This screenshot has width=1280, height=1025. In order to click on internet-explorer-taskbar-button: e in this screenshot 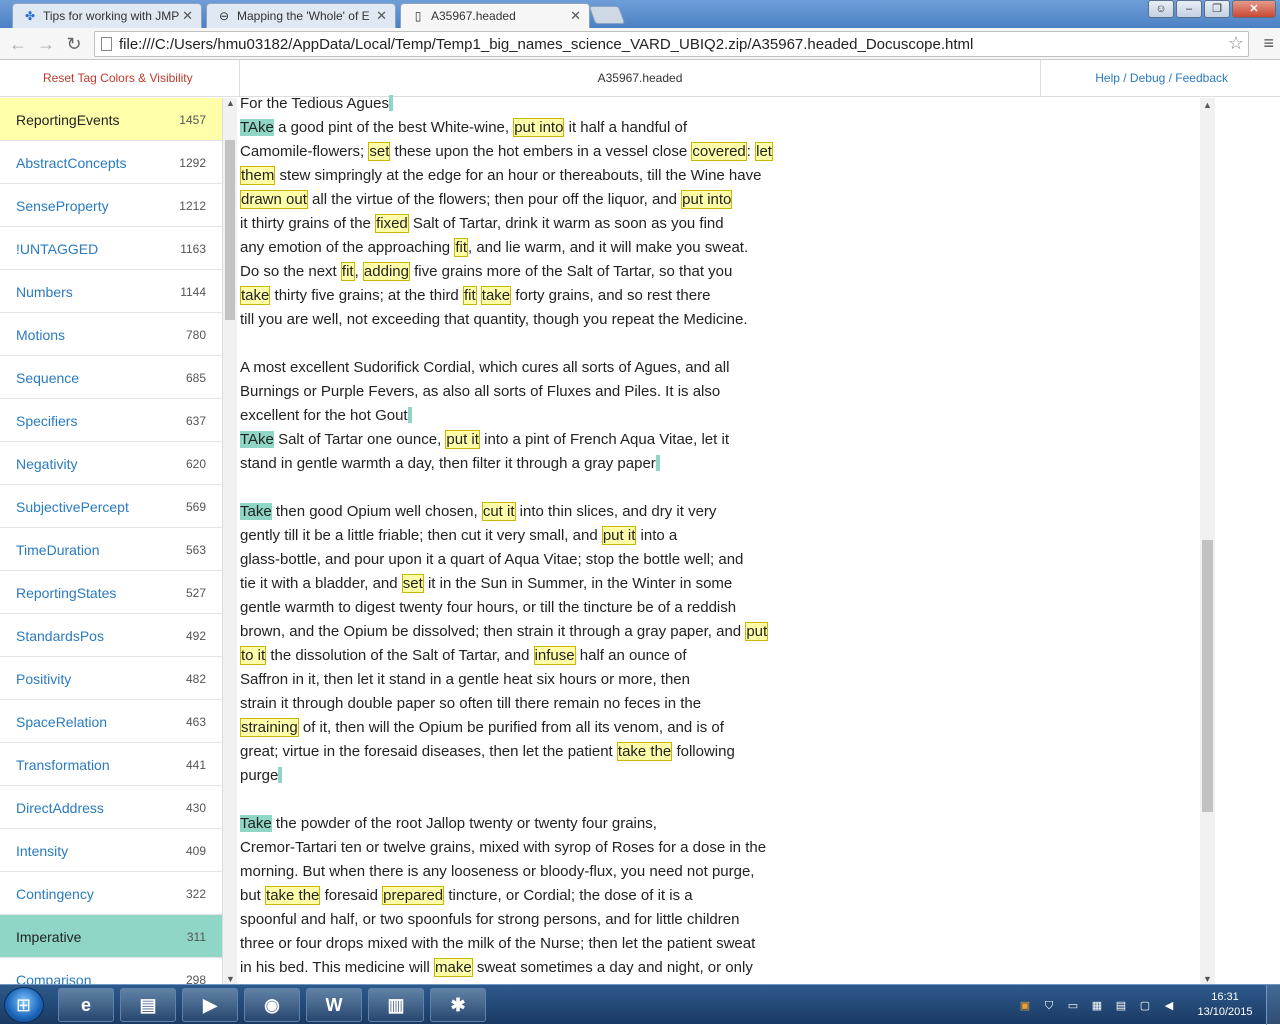, I will do `click(86, 1005)`.